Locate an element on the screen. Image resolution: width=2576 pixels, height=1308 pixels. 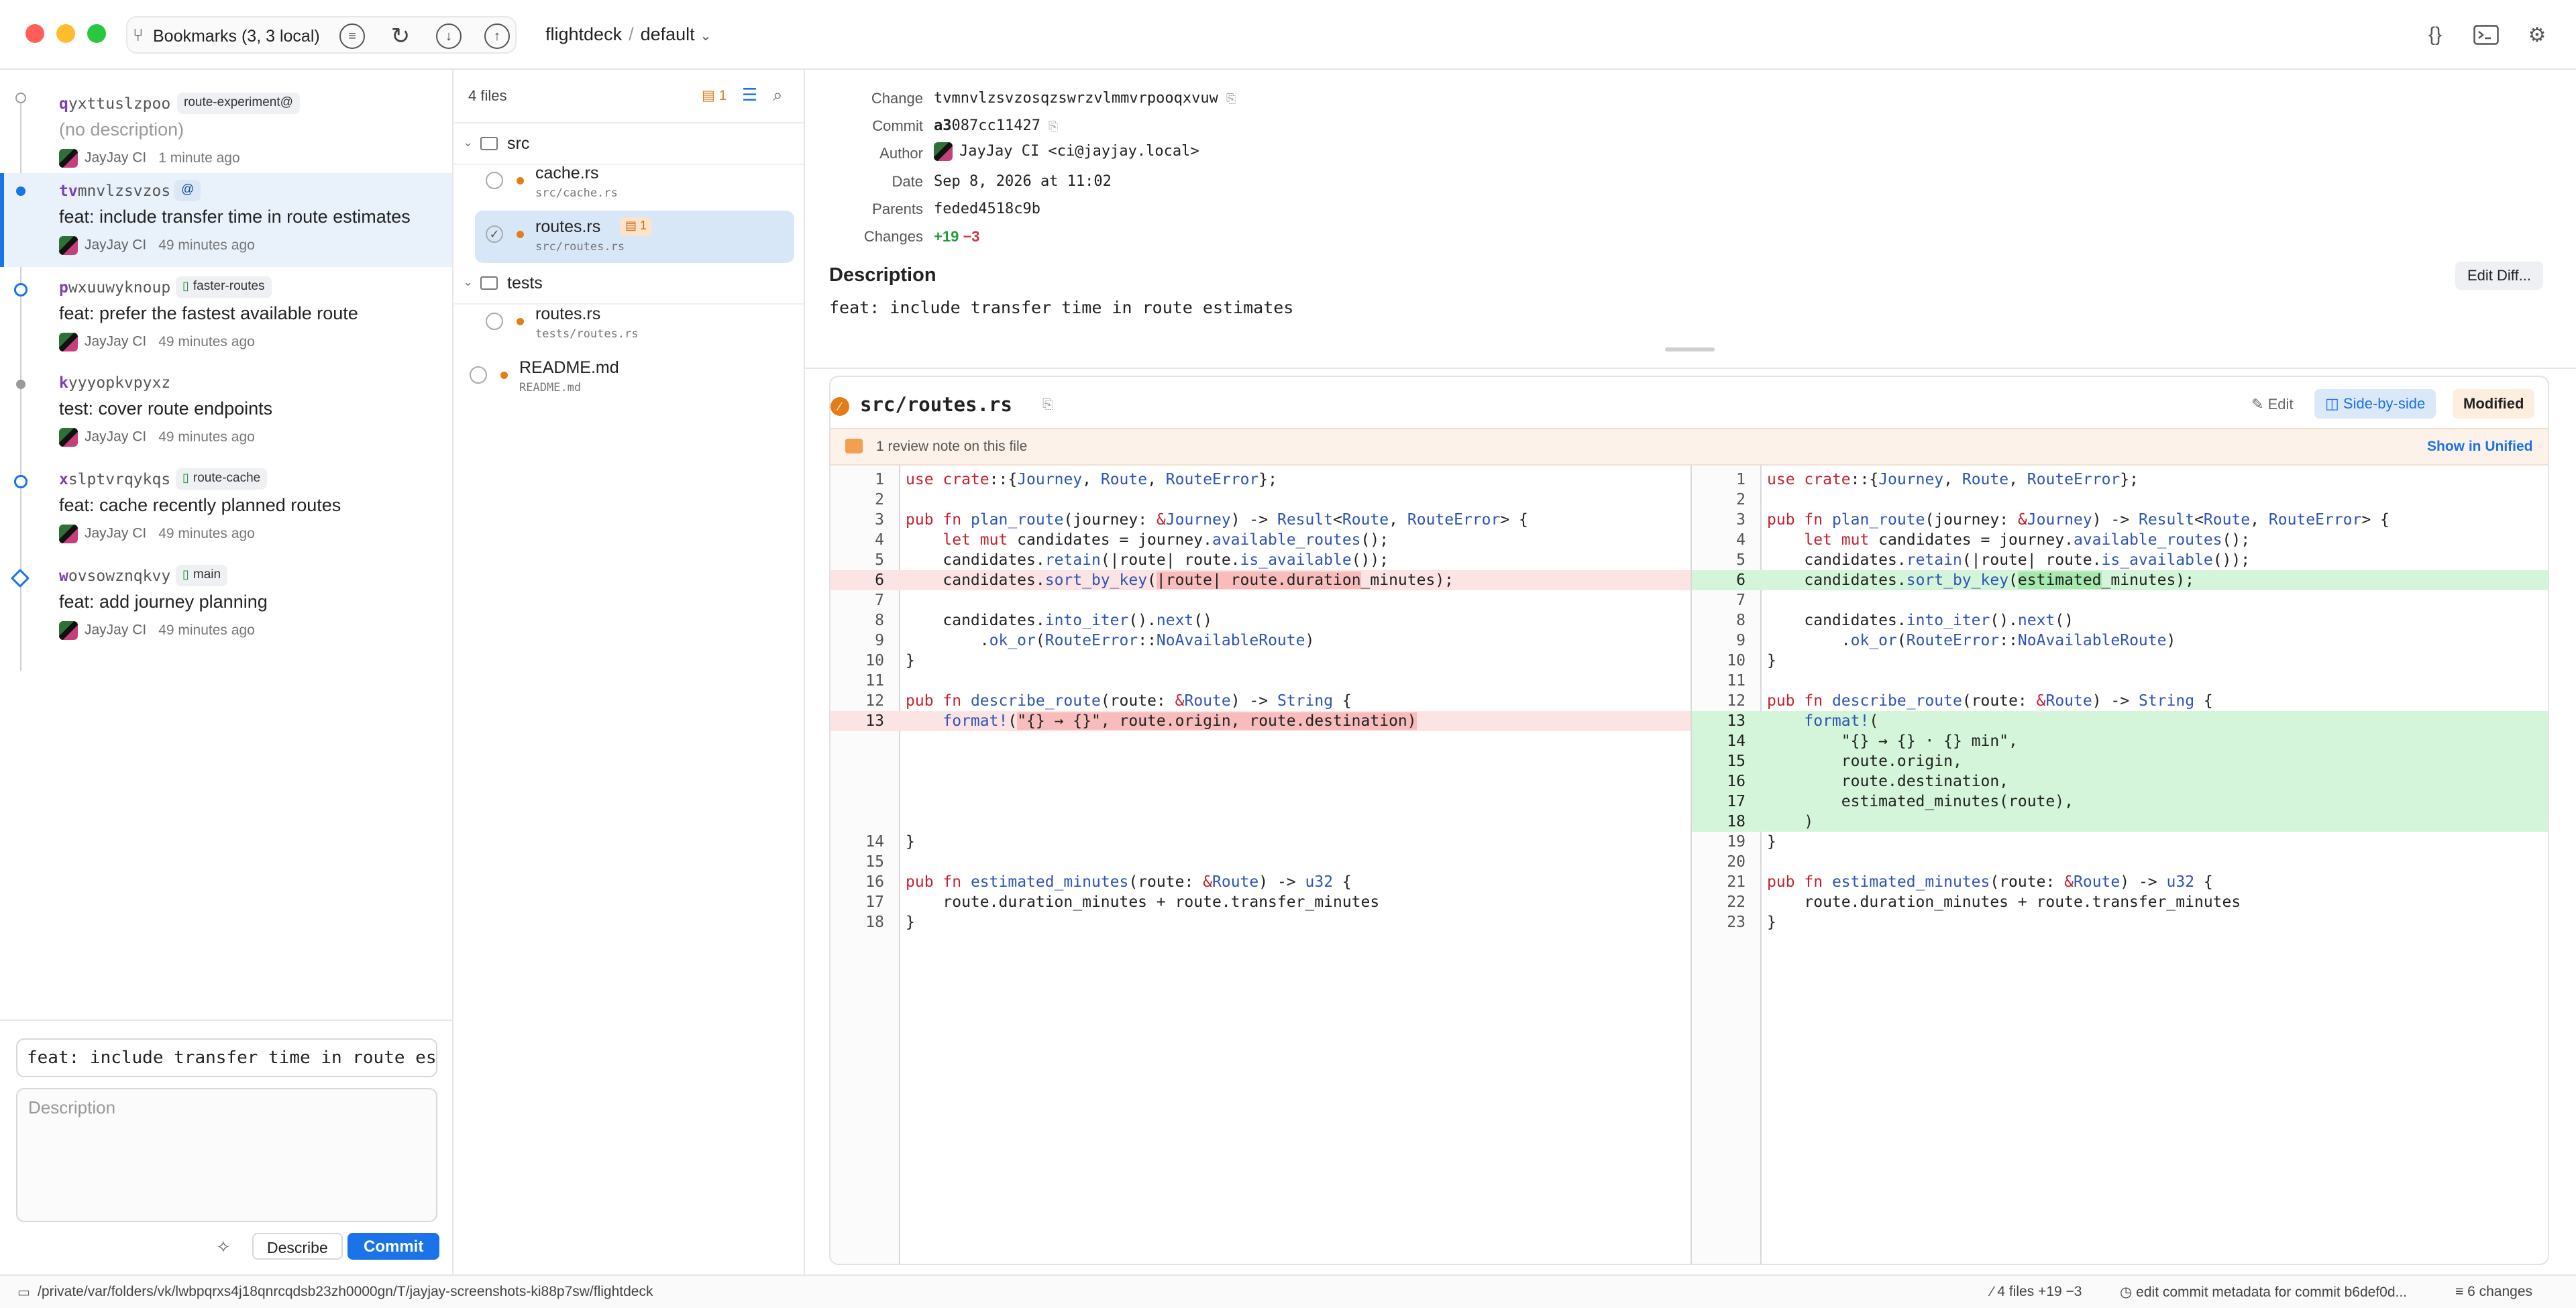
commit-button: Commit is located at coordinates (393, 1246).